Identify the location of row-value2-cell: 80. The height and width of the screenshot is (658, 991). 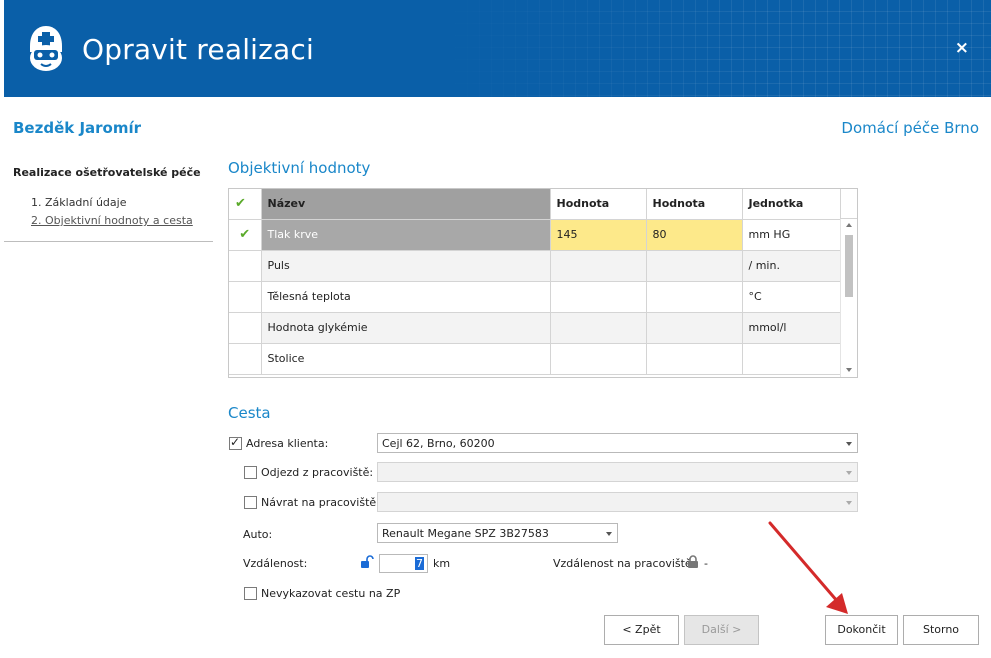
(694, 235).